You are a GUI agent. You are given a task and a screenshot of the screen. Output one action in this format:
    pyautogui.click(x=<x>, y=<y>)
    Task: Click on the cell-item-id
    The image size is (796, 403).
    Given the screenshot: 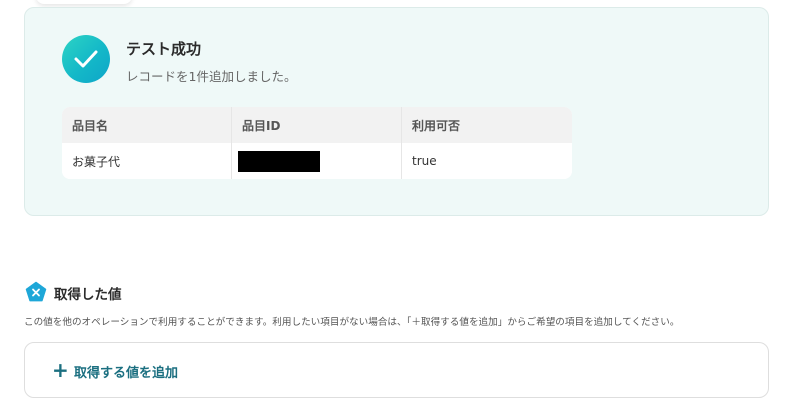 What is the action you would take?
    pyautogui.click(x=317, y=161)
    